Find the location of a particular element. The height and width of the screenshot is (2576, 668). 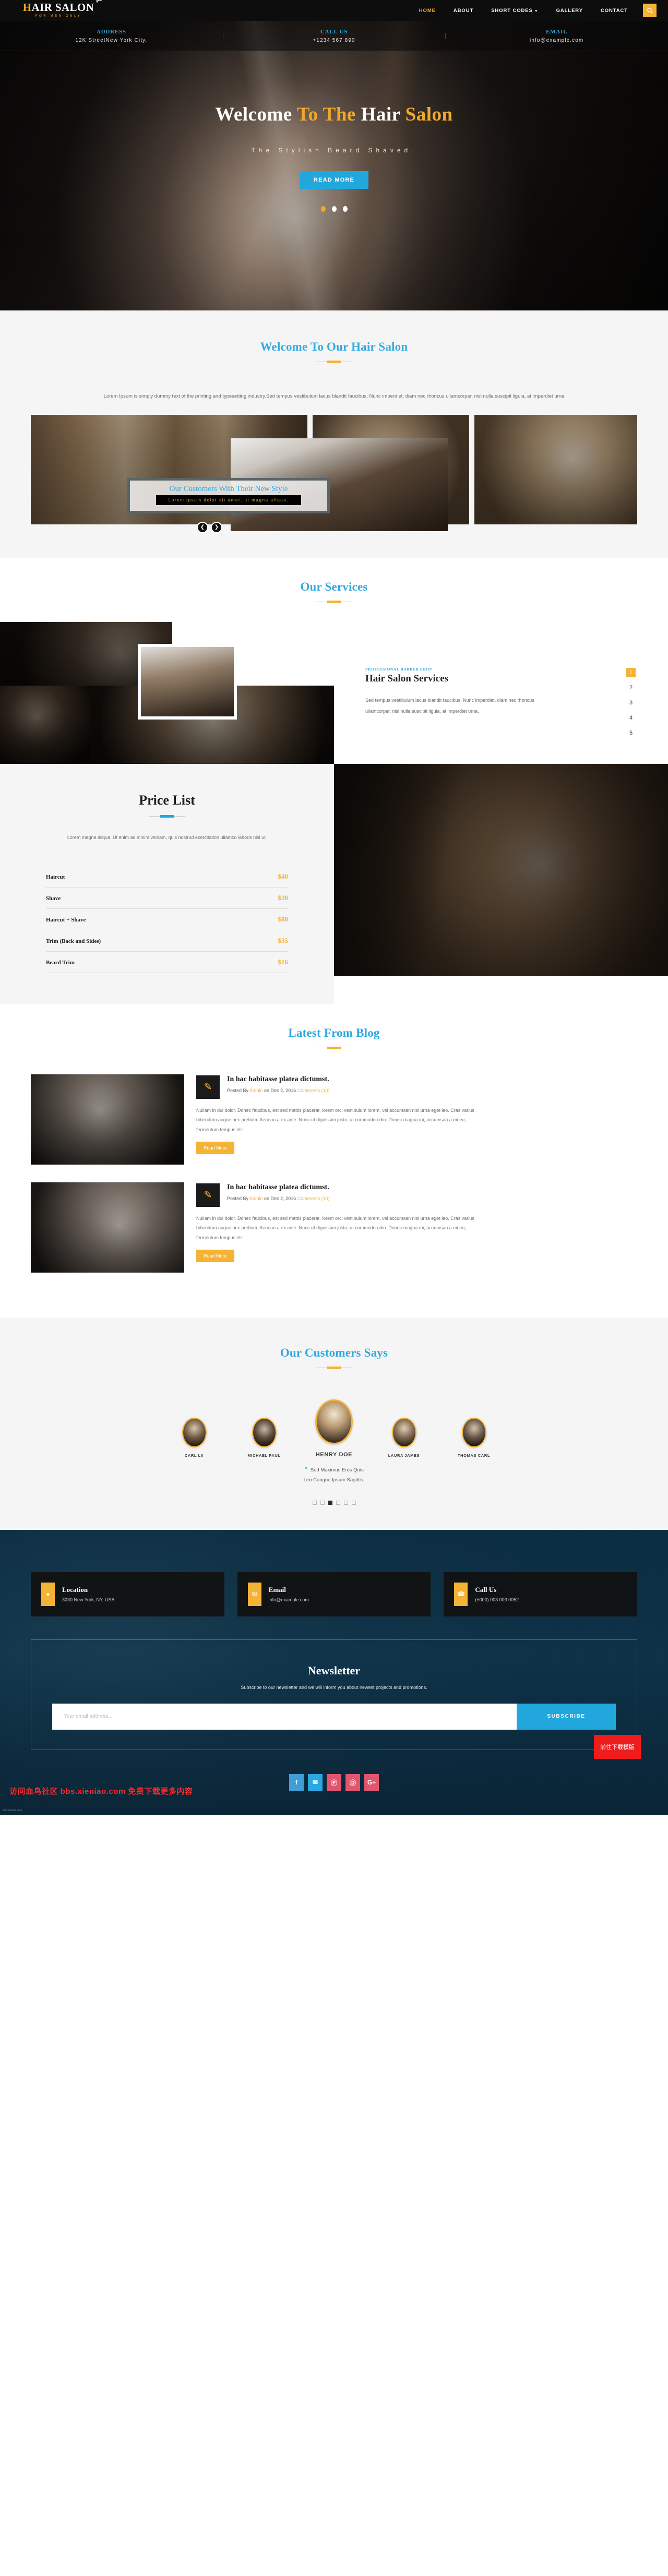

welcome-title: Welcome To Our Hair Salon is located at coordinates (334, 346).